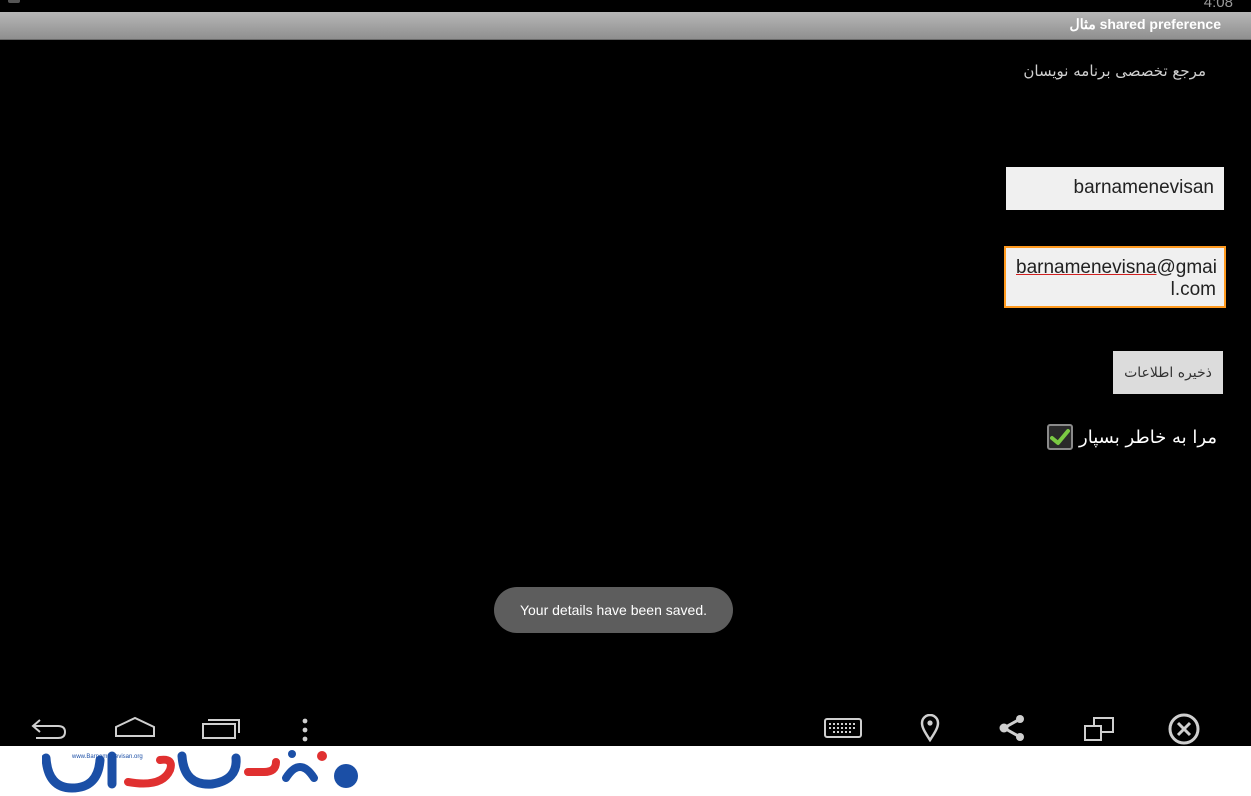  Describe the element at coordinates (1099, 731) in the screenshot. I see `screen-rotate-icon` at that location.